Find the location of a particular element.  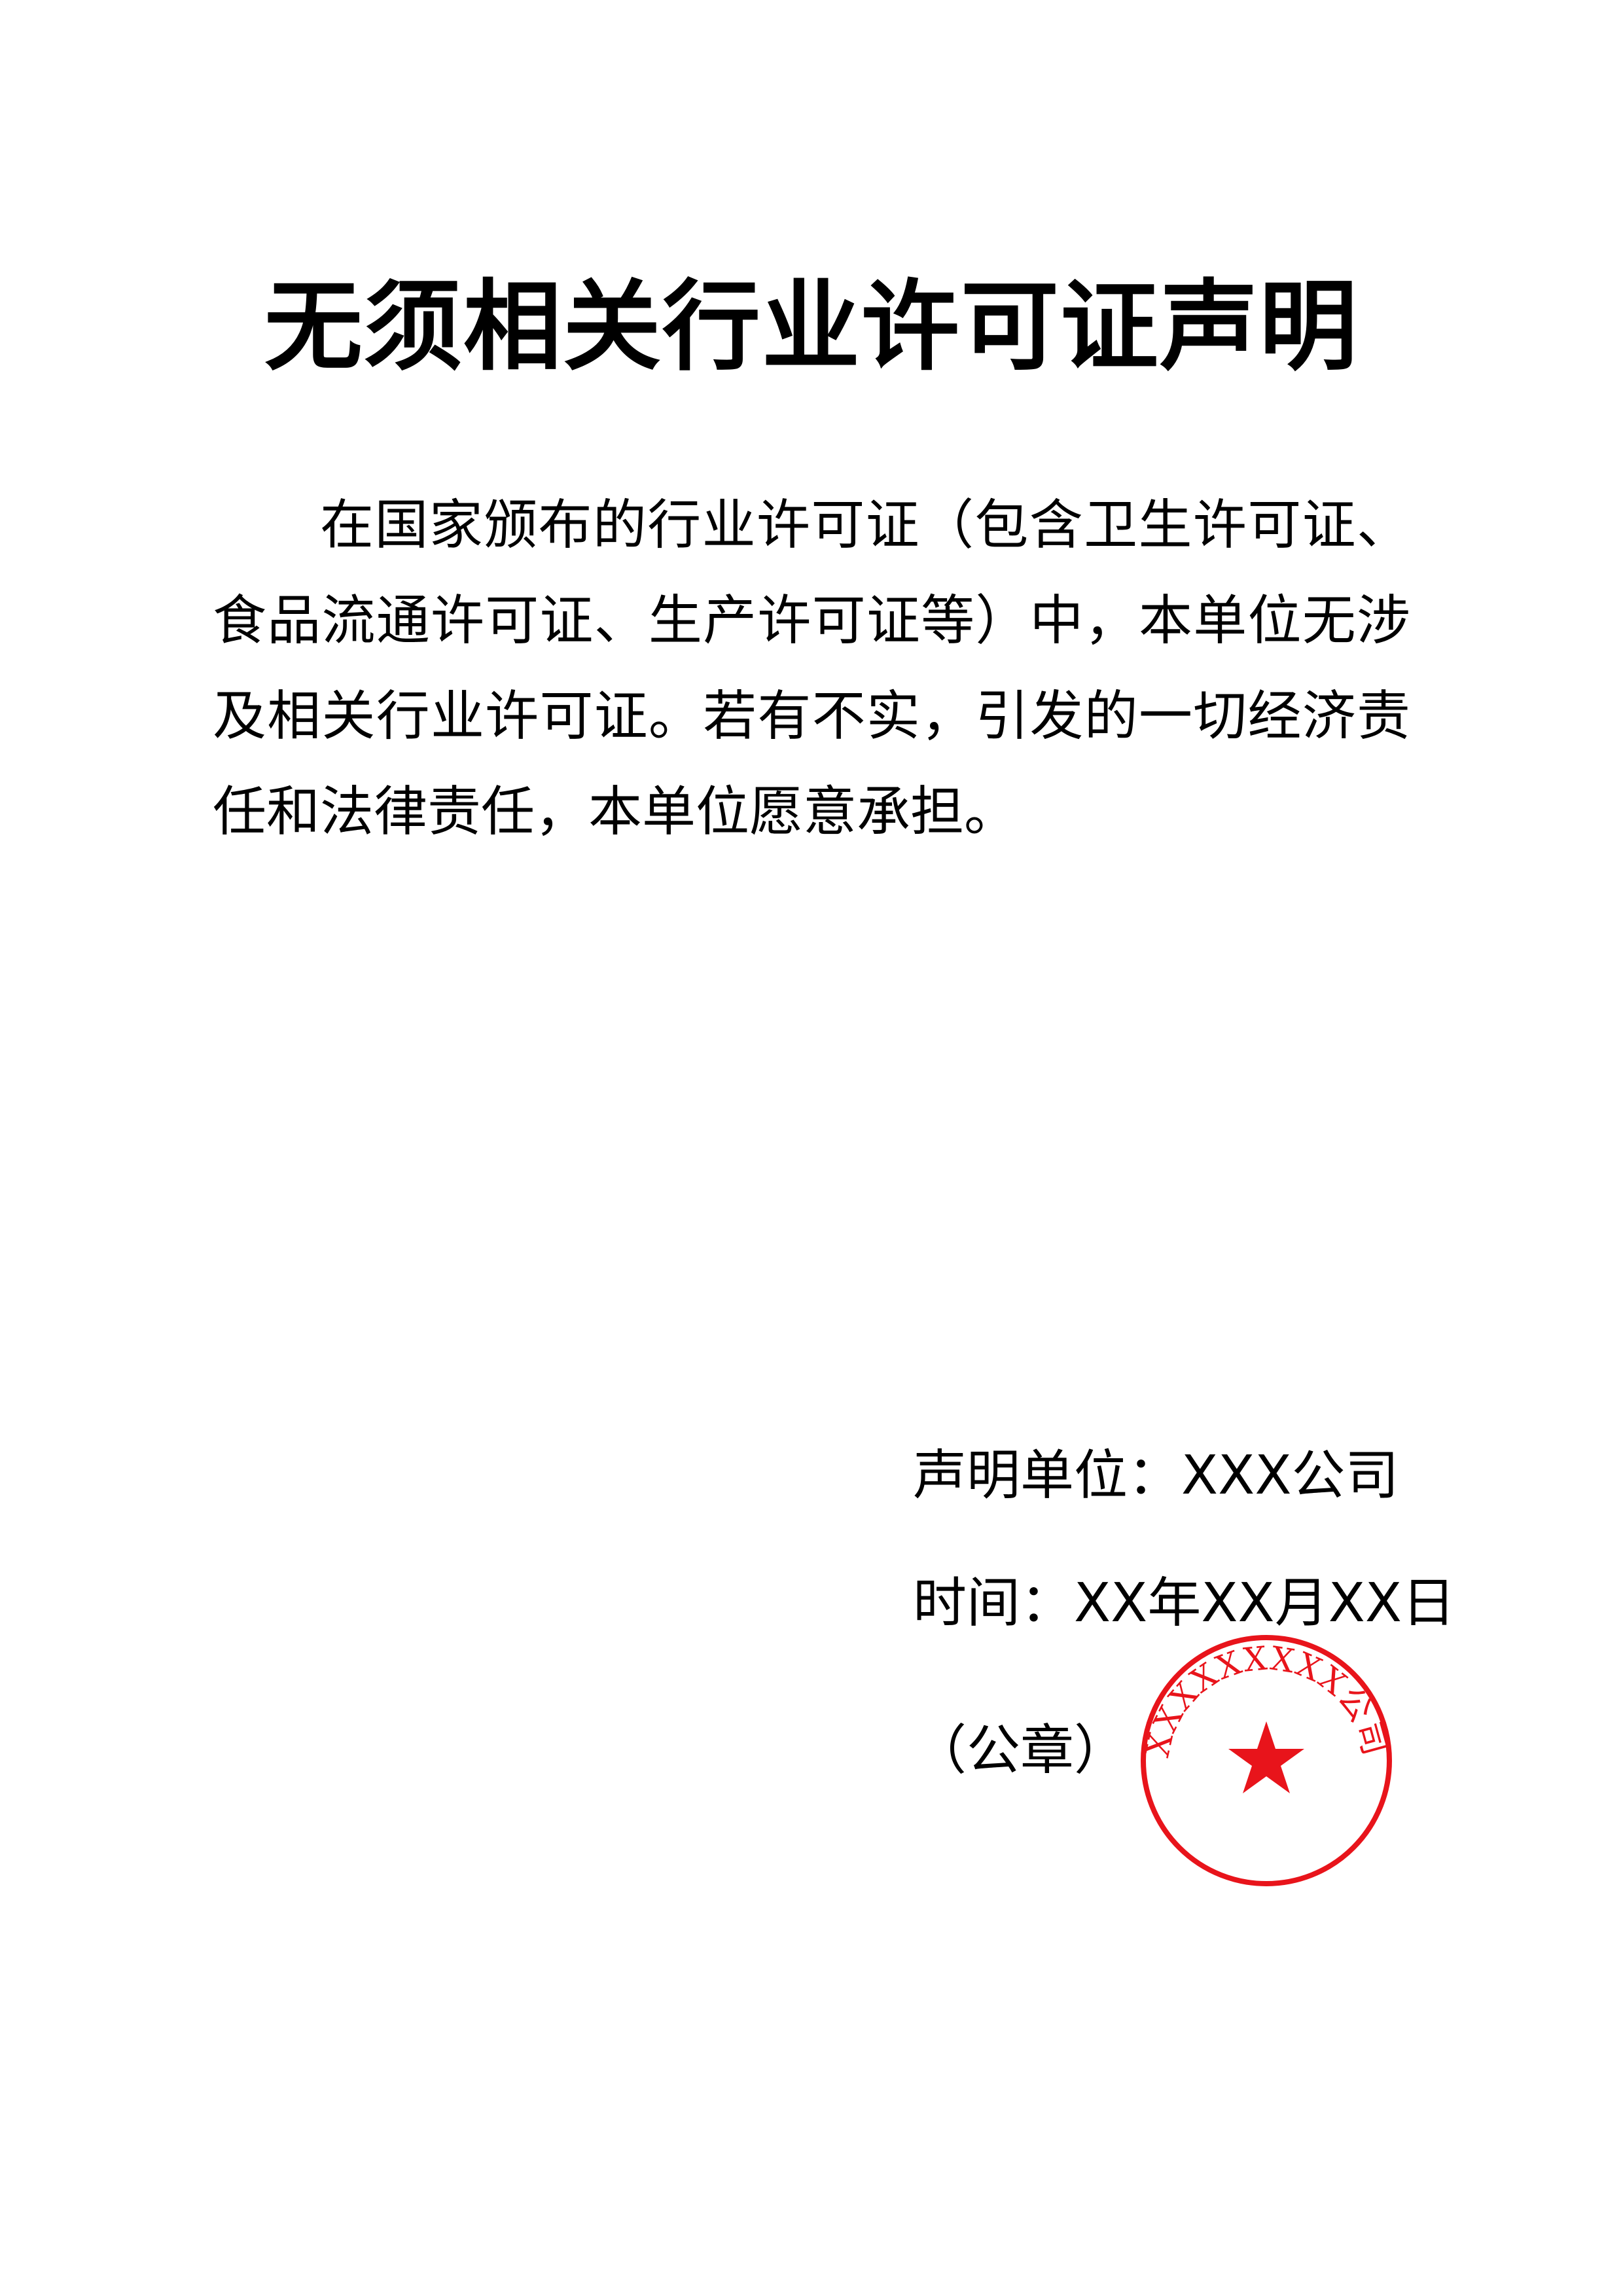

seal-label: （公章） is located at coordinates (1020, 1750).